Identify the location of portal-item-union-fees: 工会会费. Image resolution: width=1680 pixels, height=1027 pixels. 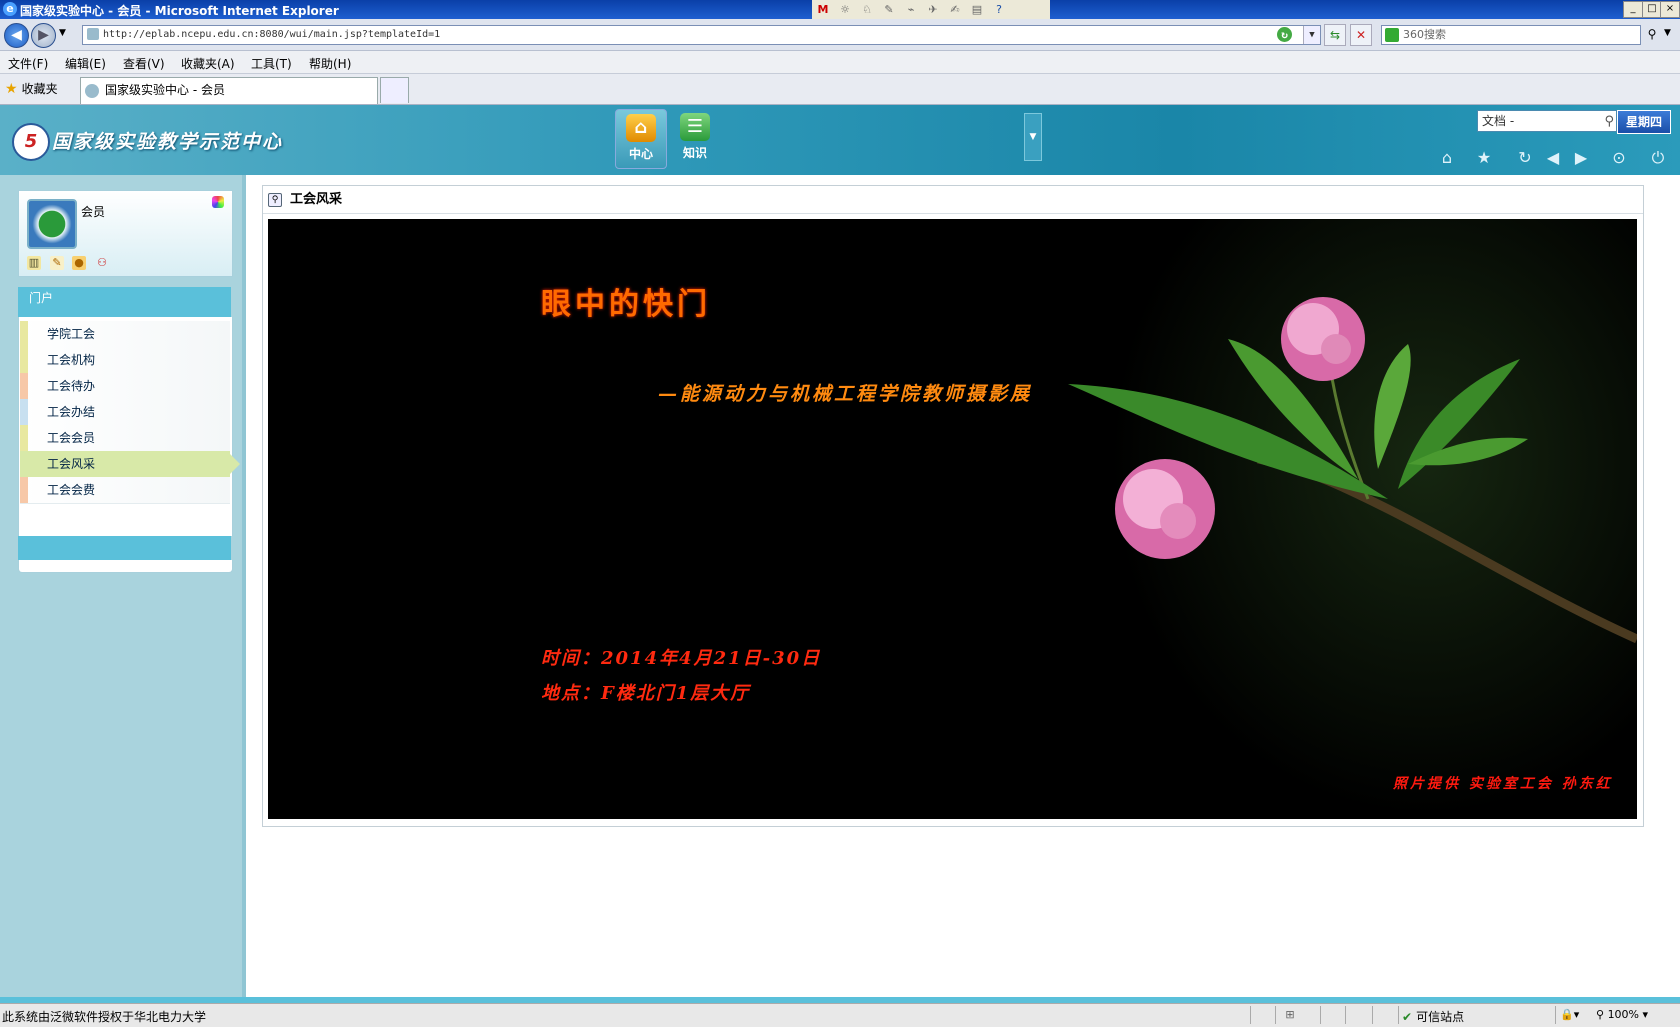
(125, 490).